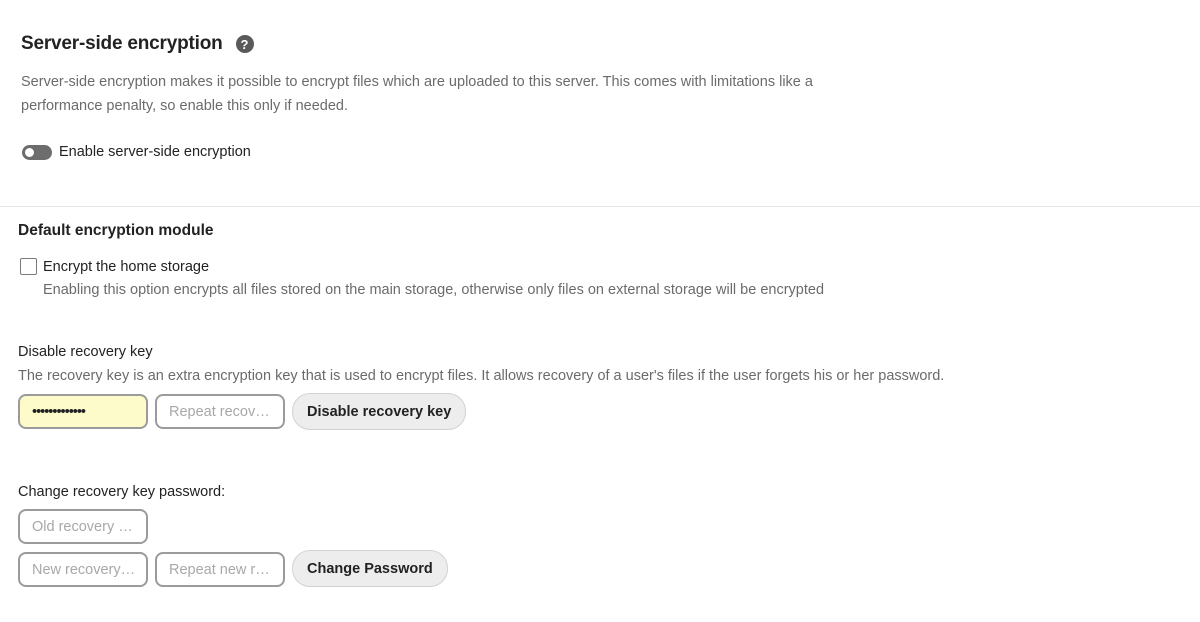 The width and height of the screenshot is (1200, 622). What do you see at coordinates (83, 526) in the screenshot?
I see `old-recovery-password-input` at bounding box center [83, 526].